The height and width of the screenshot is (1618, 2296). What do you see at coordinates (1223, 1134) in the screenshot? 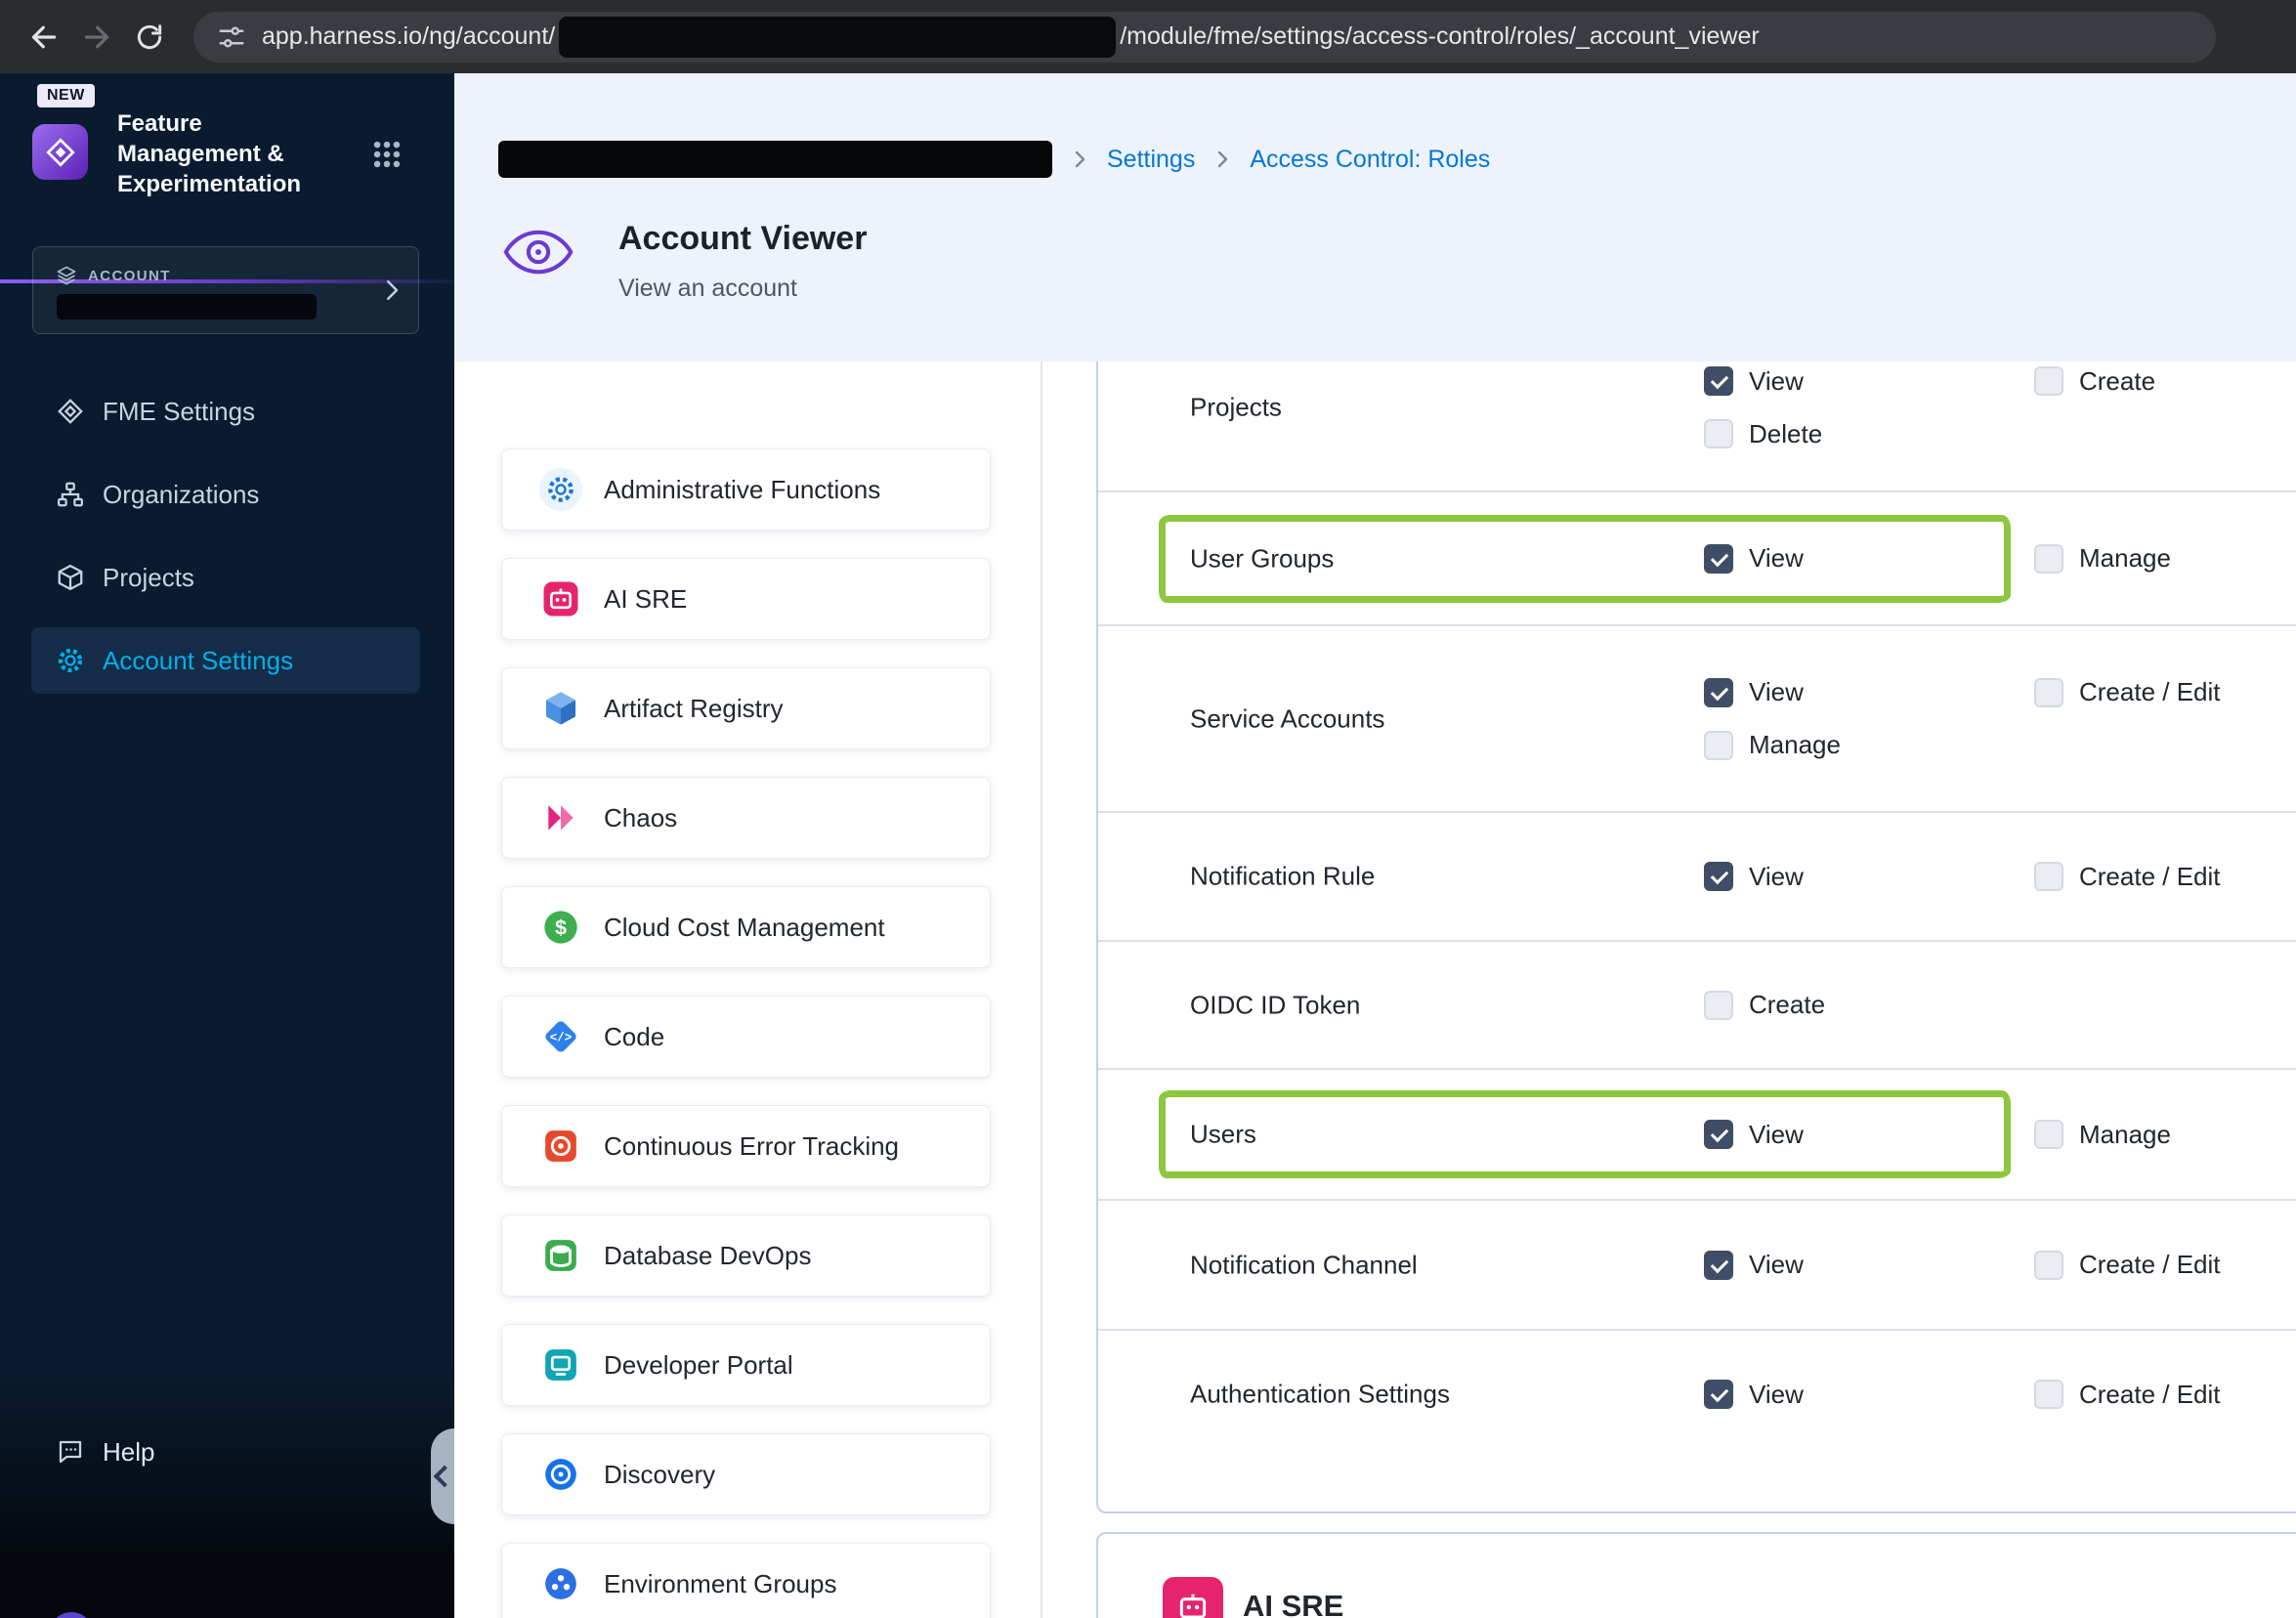
I see `permission-resource-name: Users` at bounding box center [1223, 1134].